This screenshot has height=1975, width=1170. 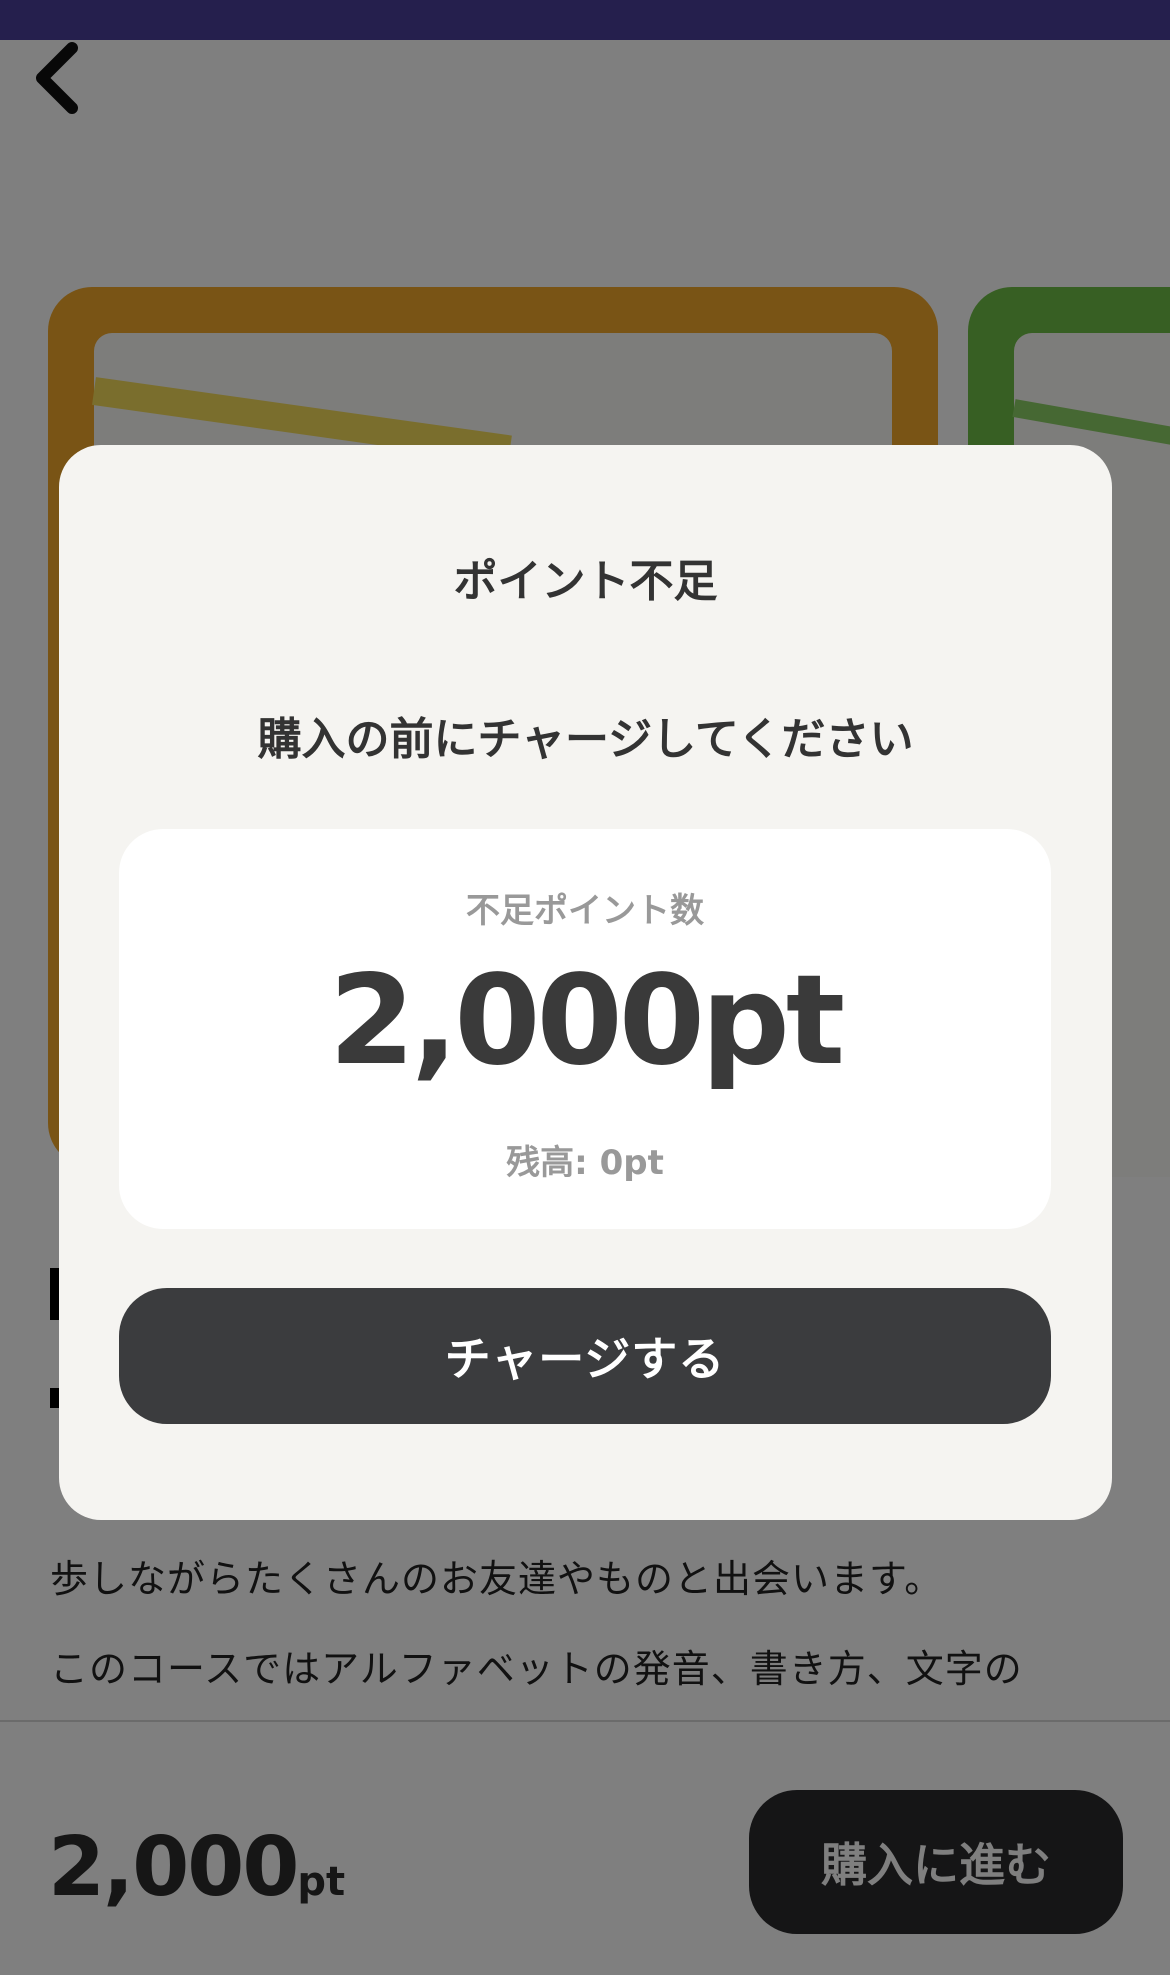 What do you see at coordinates (585, 1163) in the screenshot?
I see `balance-text: 残高: 0pt` at bounding box center [585, 1163].